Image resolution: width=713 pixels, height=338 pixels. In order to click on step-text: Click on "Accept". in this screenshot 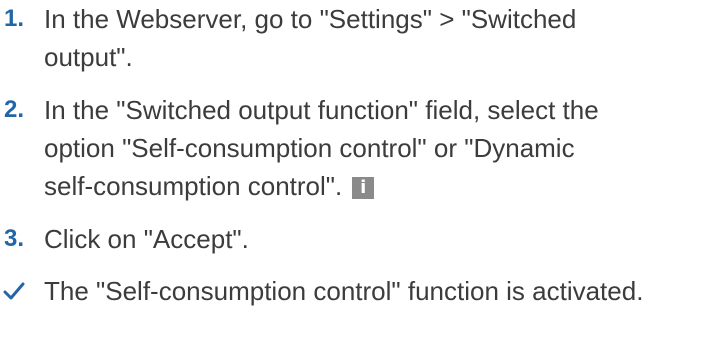, I will do `click(376, 239)`.